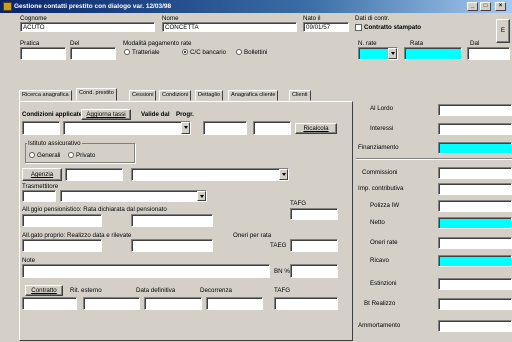  What do you see at coordinates (49, 303) in the screenshot?
I see `contratto-field` at bounding box center [49, 303].